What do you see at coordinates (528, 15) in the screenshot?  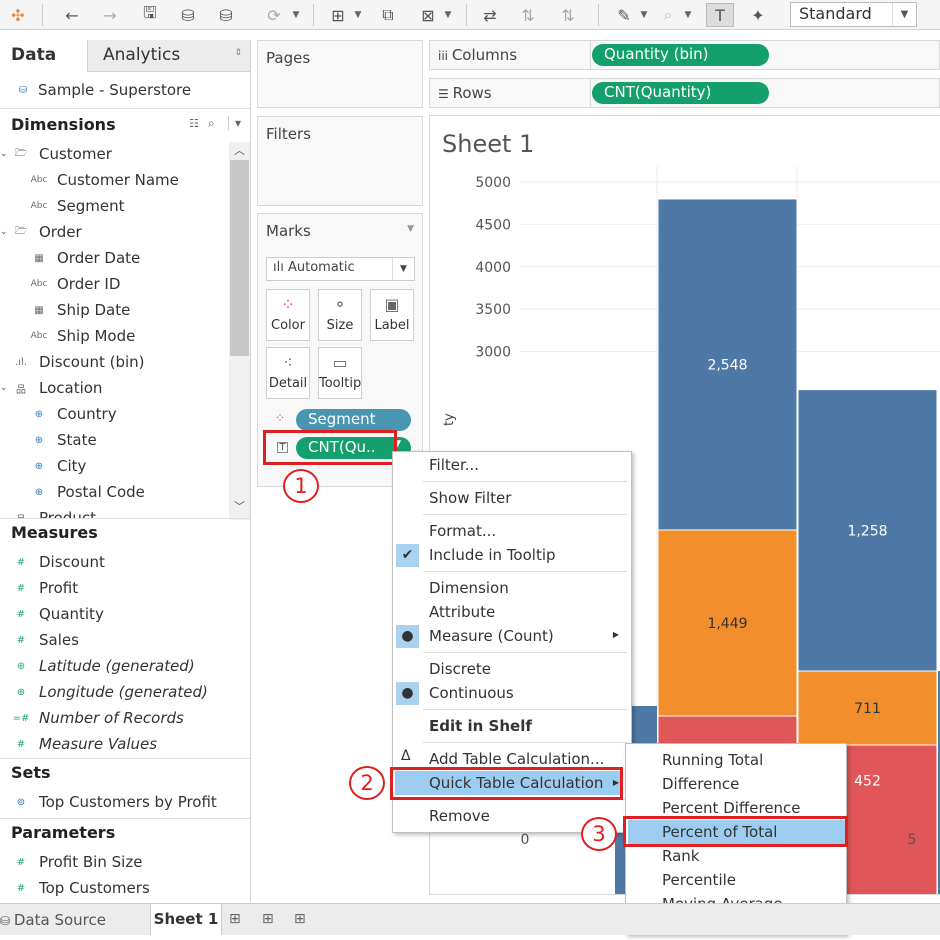 I see `sort-asc-icon: ⇅` at bounding box center [528, 15].